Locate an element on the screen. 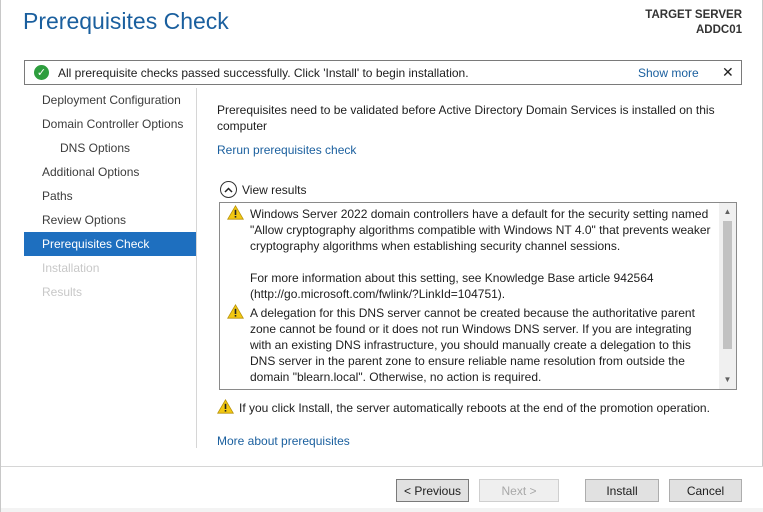 The height and width of the screenshot is (512, 763). sidebar-item-deployment-configuration: Deployment Configuration is located at coordinates (110, 100).